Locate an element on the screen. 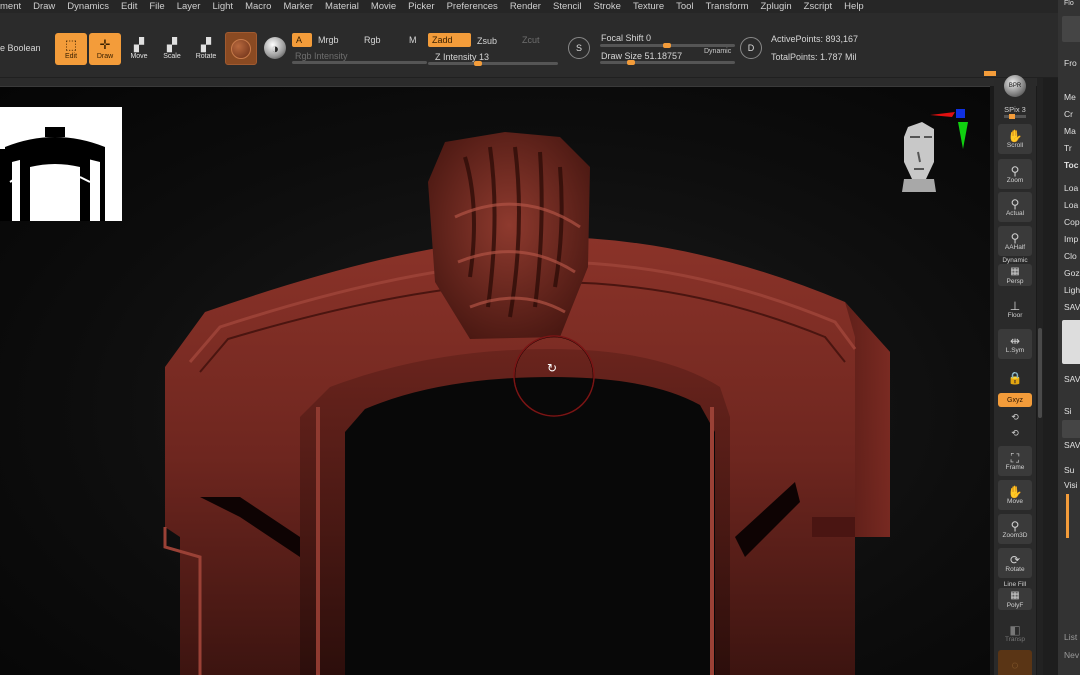  menu-texture: Texture is located at coordinates (648, 6).